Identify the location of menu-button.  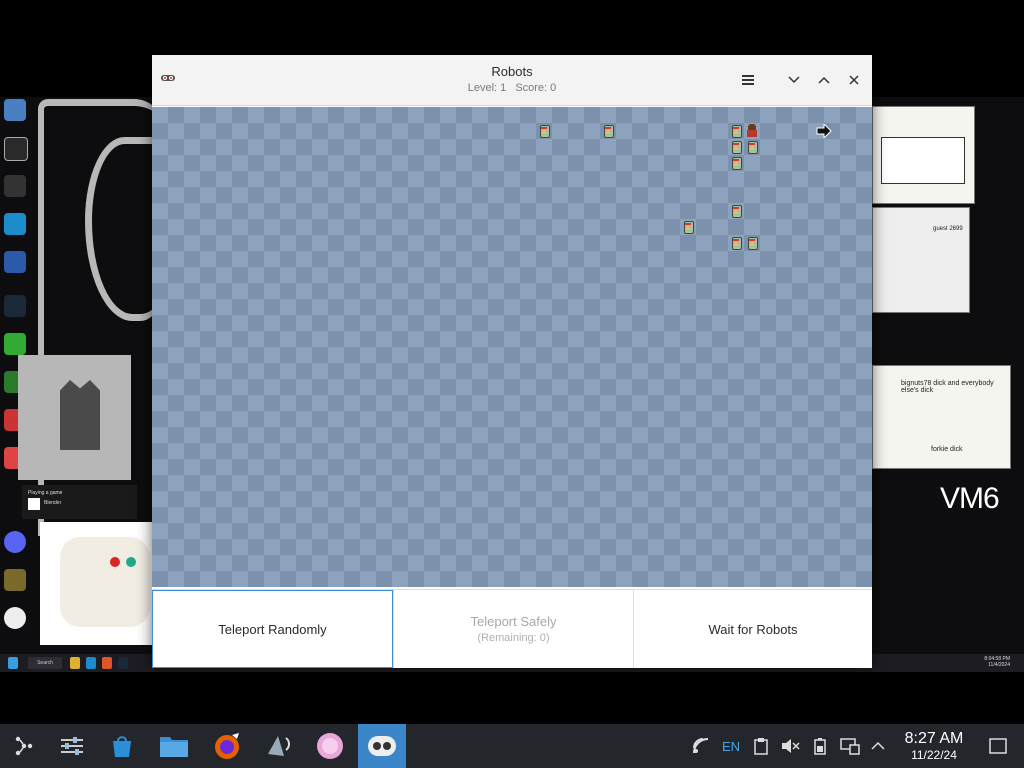
(748, 80).